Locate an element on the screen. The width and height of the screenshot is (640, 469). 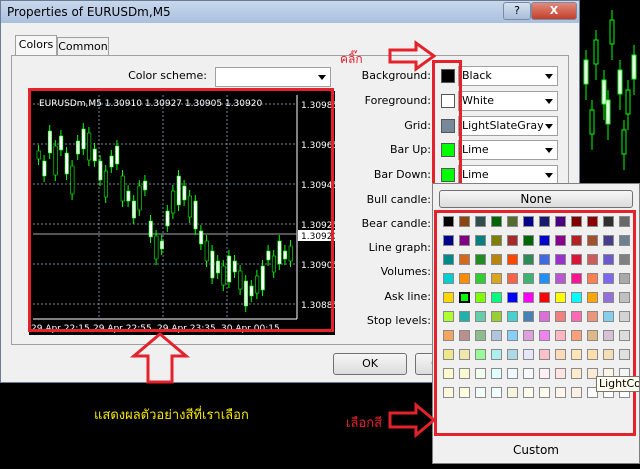
color-select-value: LightSlateGray is located at coordinates (503, 125).